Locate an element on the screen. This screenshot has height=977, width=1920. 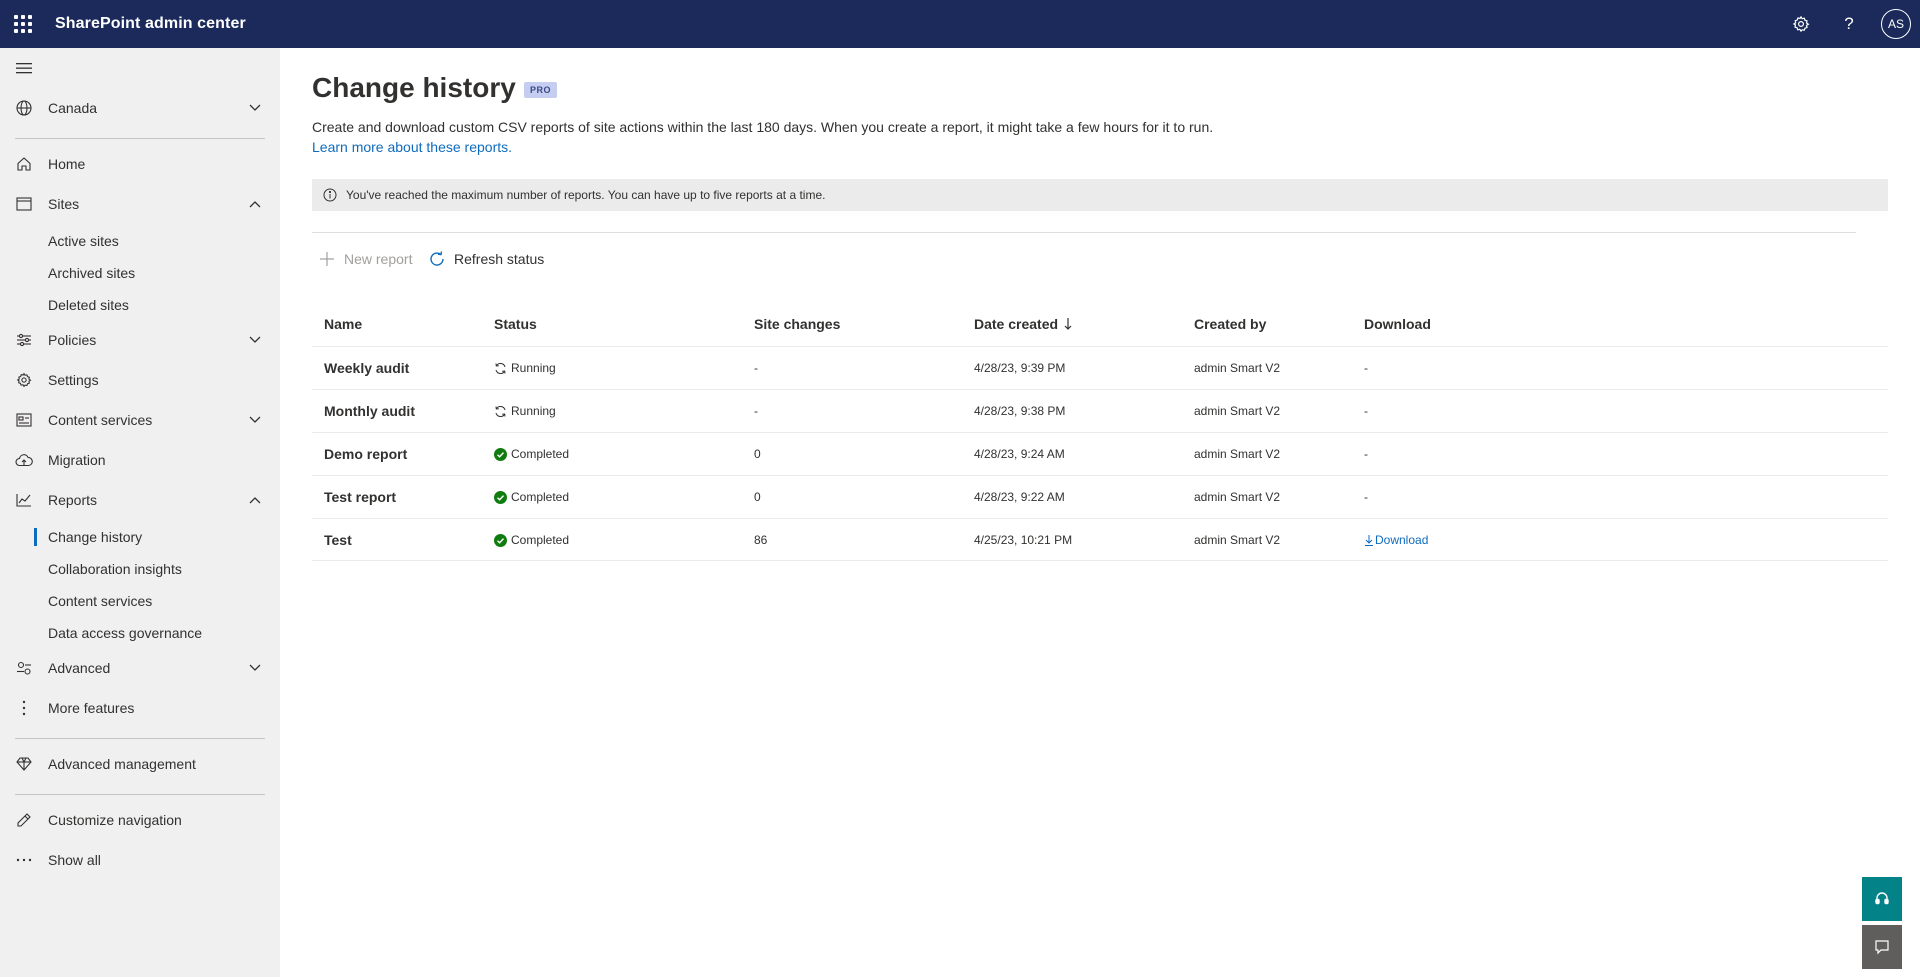
sidebar-item-home: Home is located at coordinates (140, 164).